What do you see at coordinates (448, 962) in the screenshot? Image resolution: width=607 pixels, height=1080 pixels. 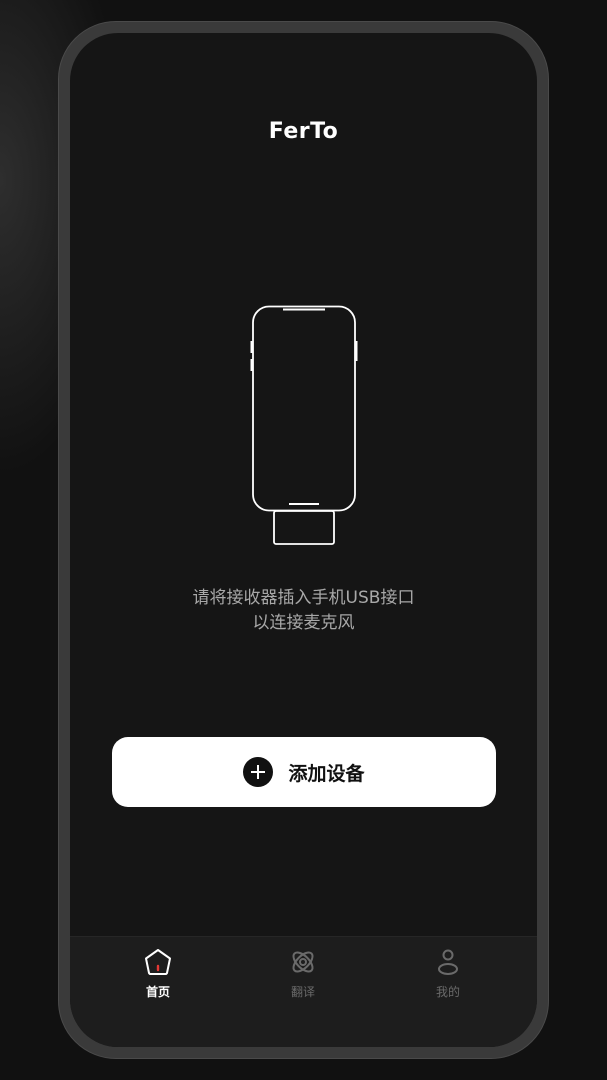 I see `profile-icon` at bounding box center [448, 962].